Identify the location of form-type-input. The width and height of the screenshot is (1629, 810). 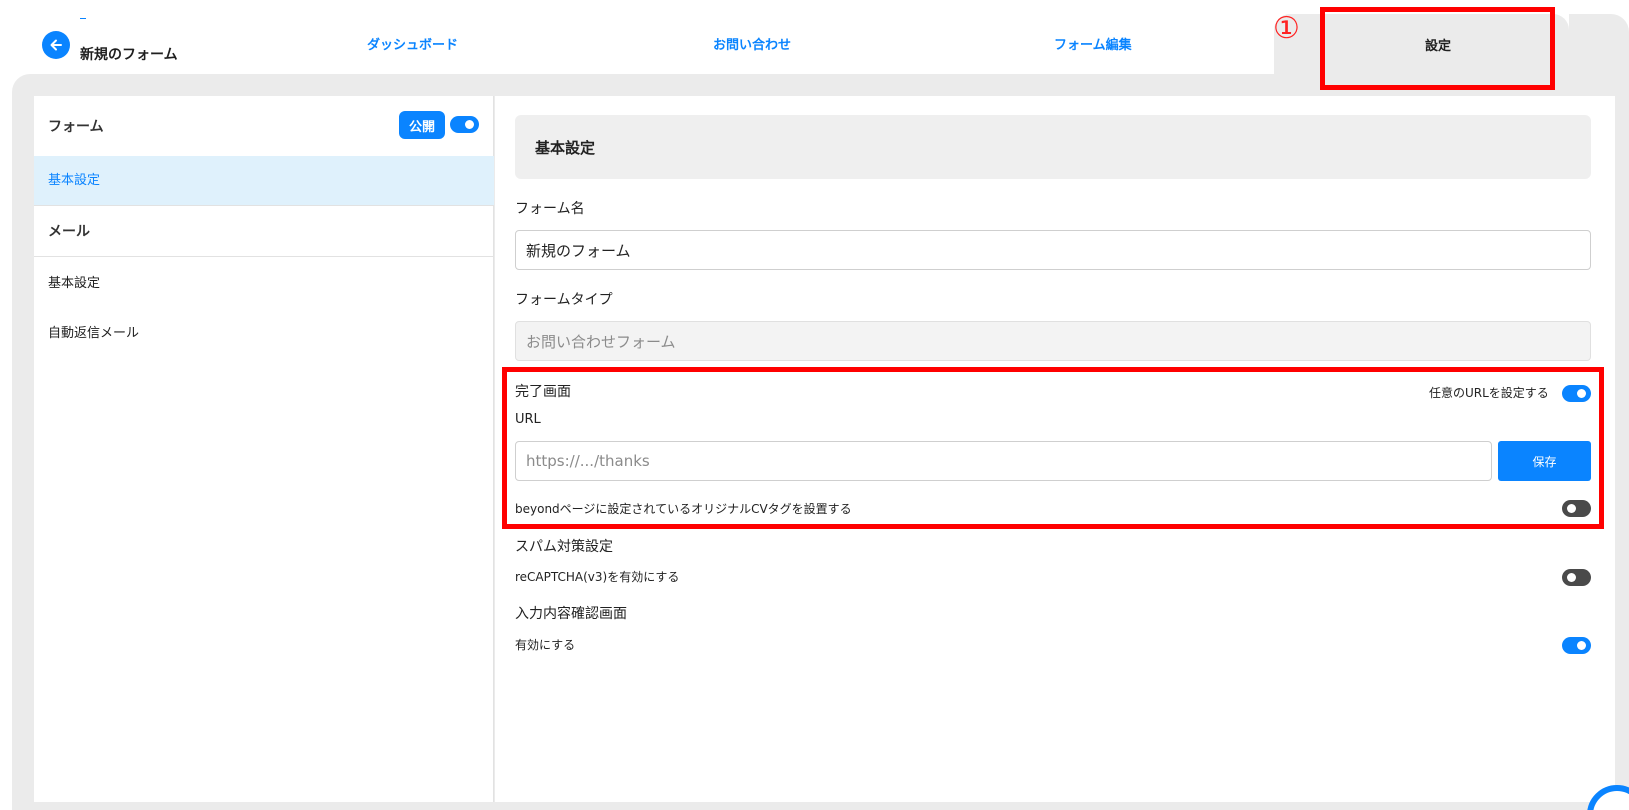
(1053, 341).